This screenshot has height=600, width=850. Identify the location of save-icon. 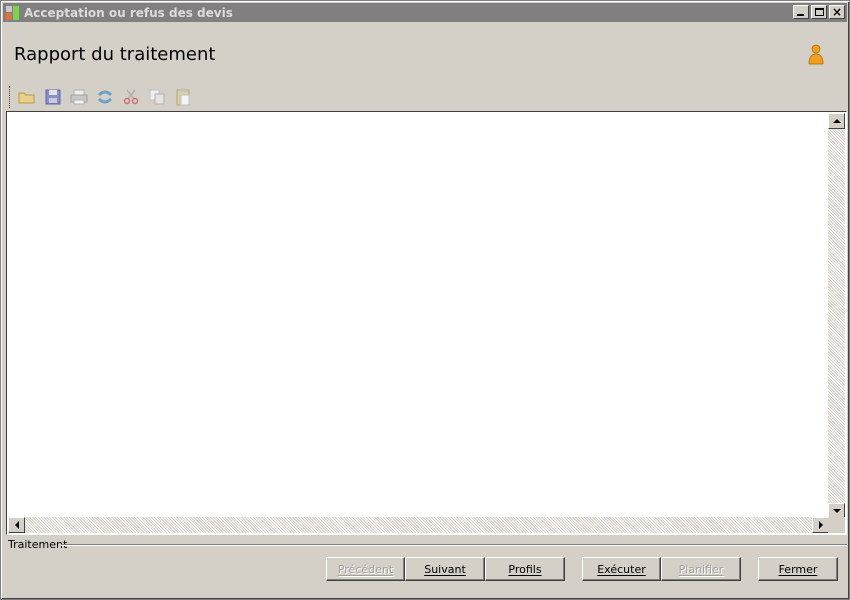
(53, 97).